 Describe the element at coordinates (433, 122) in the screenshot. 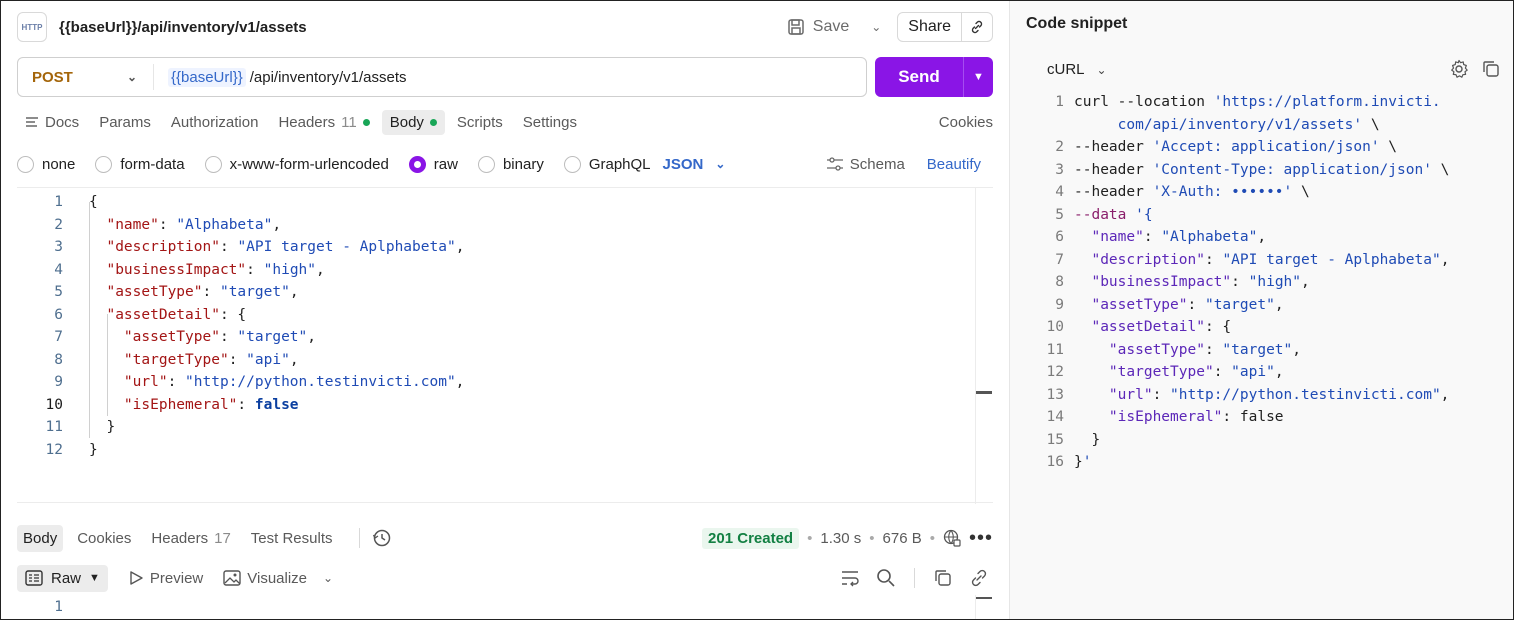

I see `body-indicator-dot` at that location.